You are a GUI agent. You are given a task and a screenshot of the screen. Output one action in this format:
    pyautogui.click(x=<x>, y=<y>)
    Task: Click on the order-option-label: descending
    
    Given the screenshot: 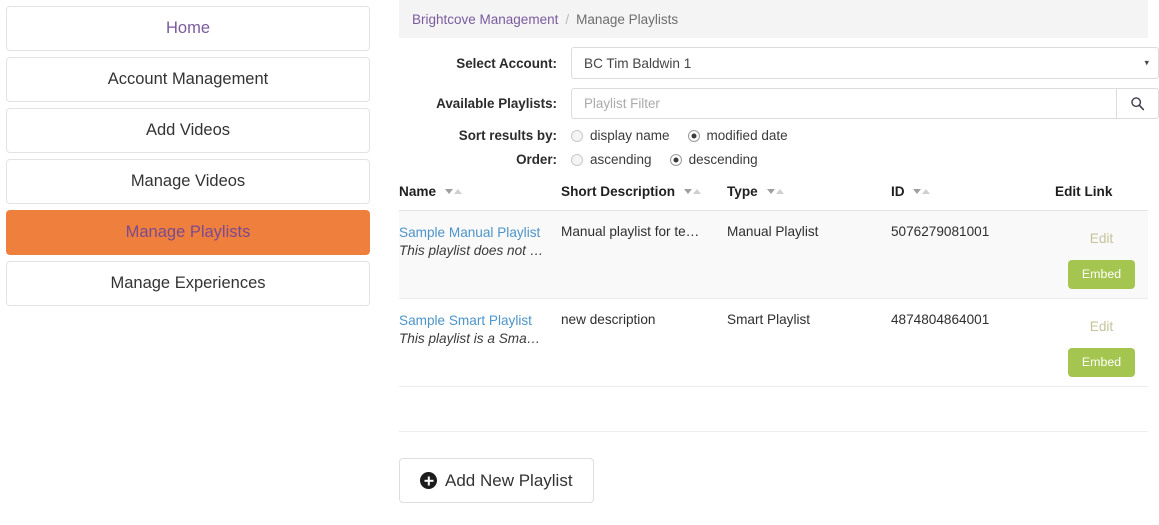 What is the action you would take?
    pyautogui.click(x=723, y=159)
    